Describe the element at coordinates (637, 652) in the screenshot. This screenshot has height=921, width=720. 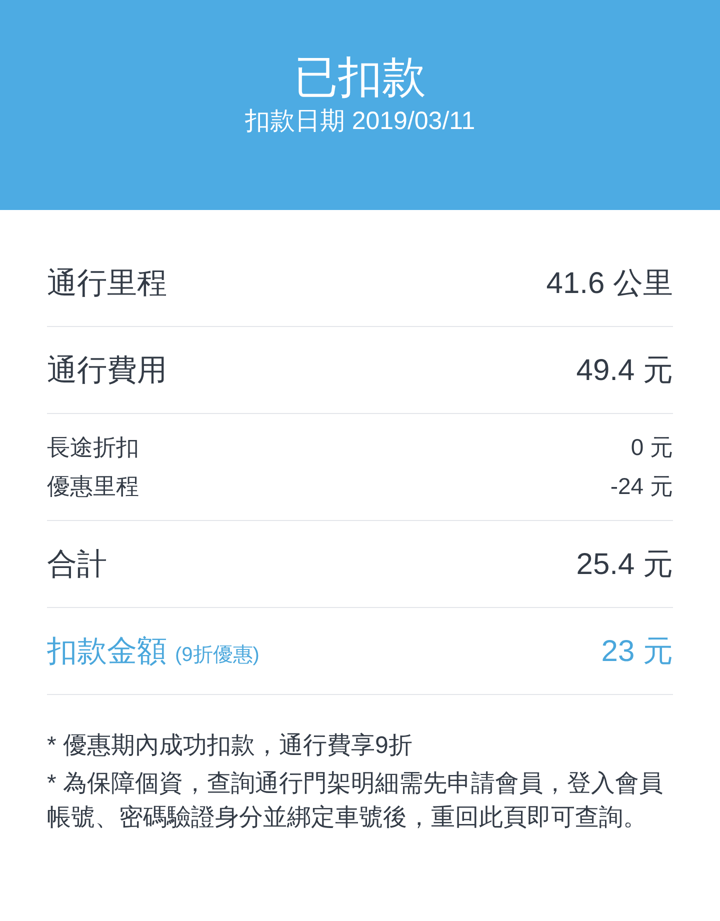
I see `row-value: 23 元` at that location.